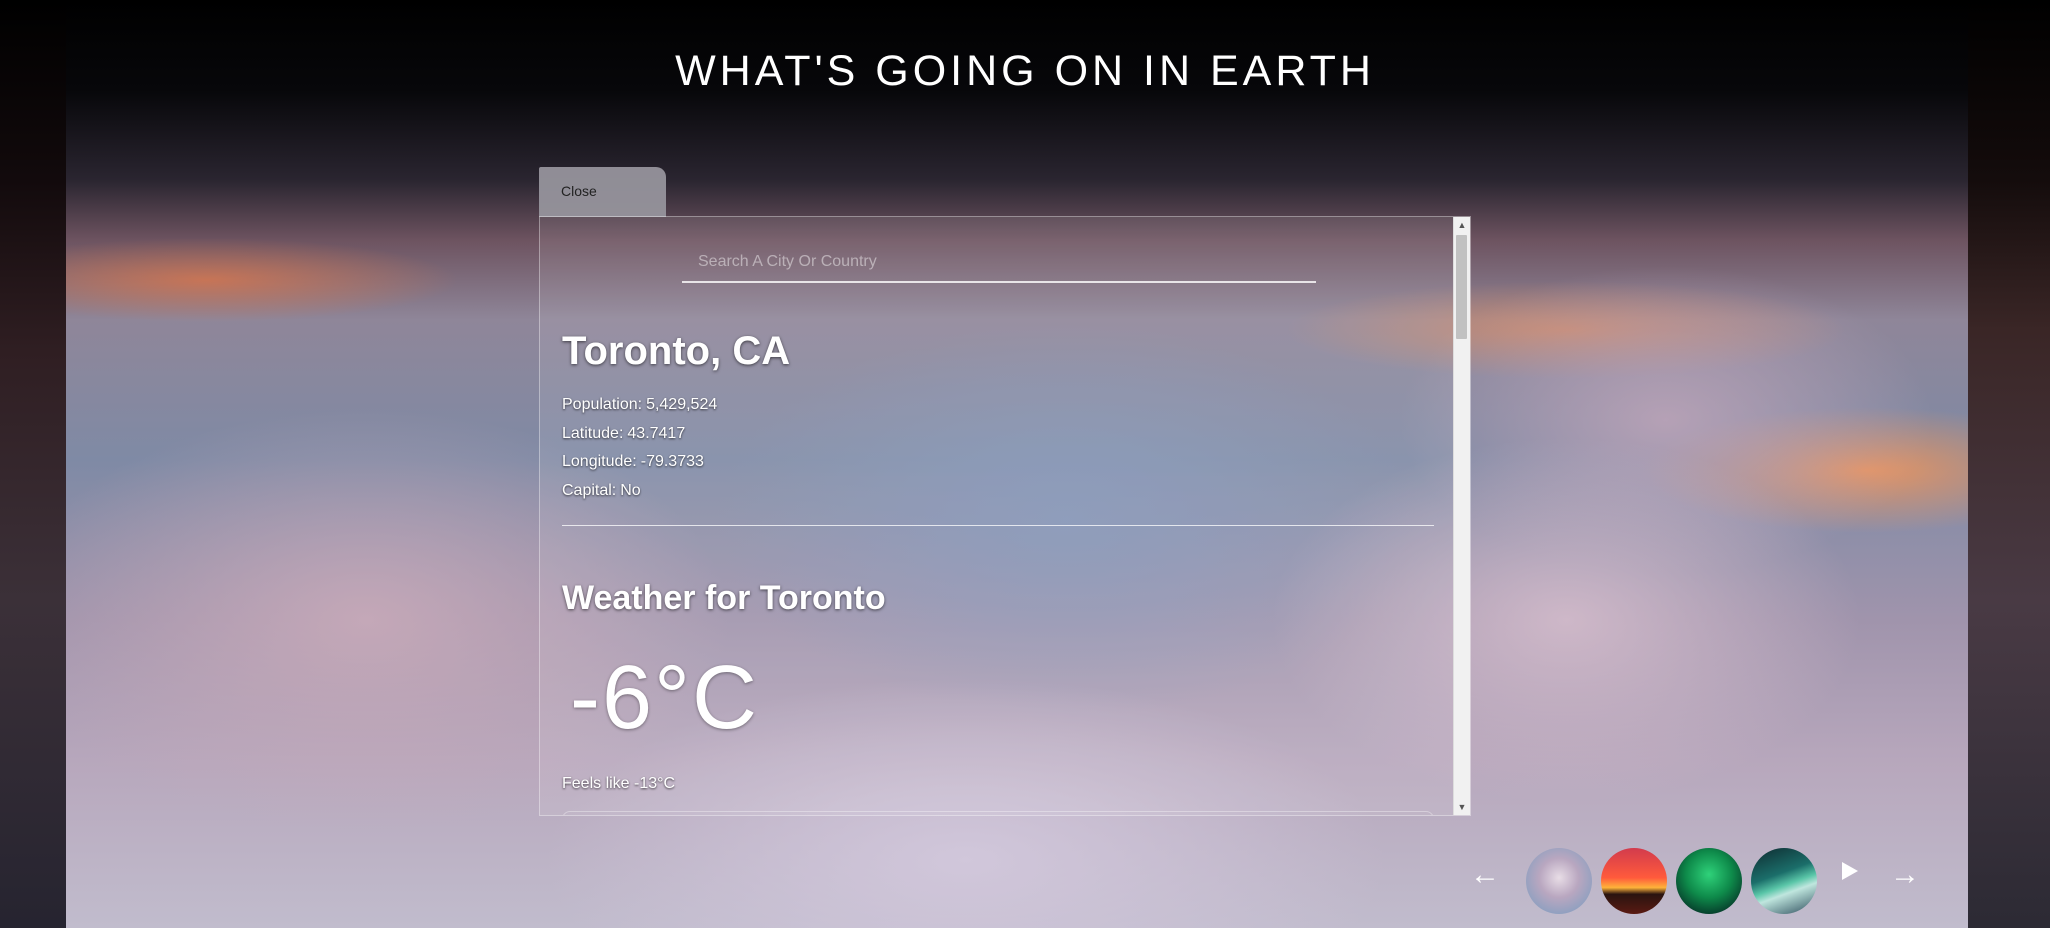 The height and width of the screenshot is (928, 2050). I want to click on page-title: WHAT'S GOING ON IN EARTH, so click(1025, 70).